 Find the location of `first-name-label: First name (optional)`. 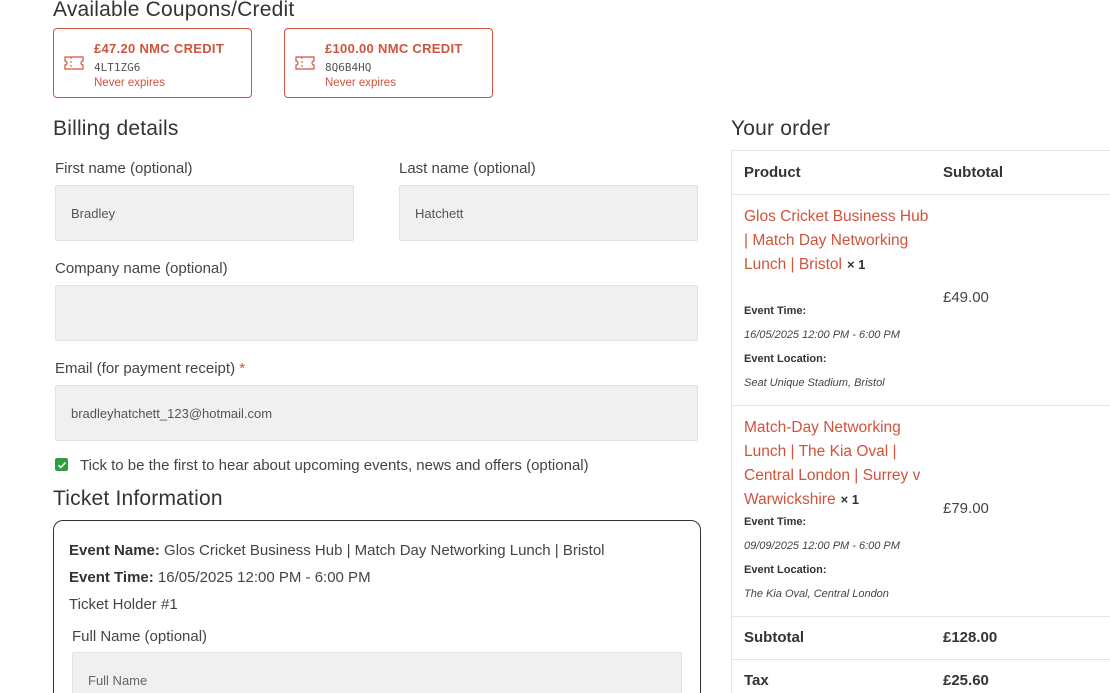

first-name-label: First name (optional) is located at coordinates (124, 168).